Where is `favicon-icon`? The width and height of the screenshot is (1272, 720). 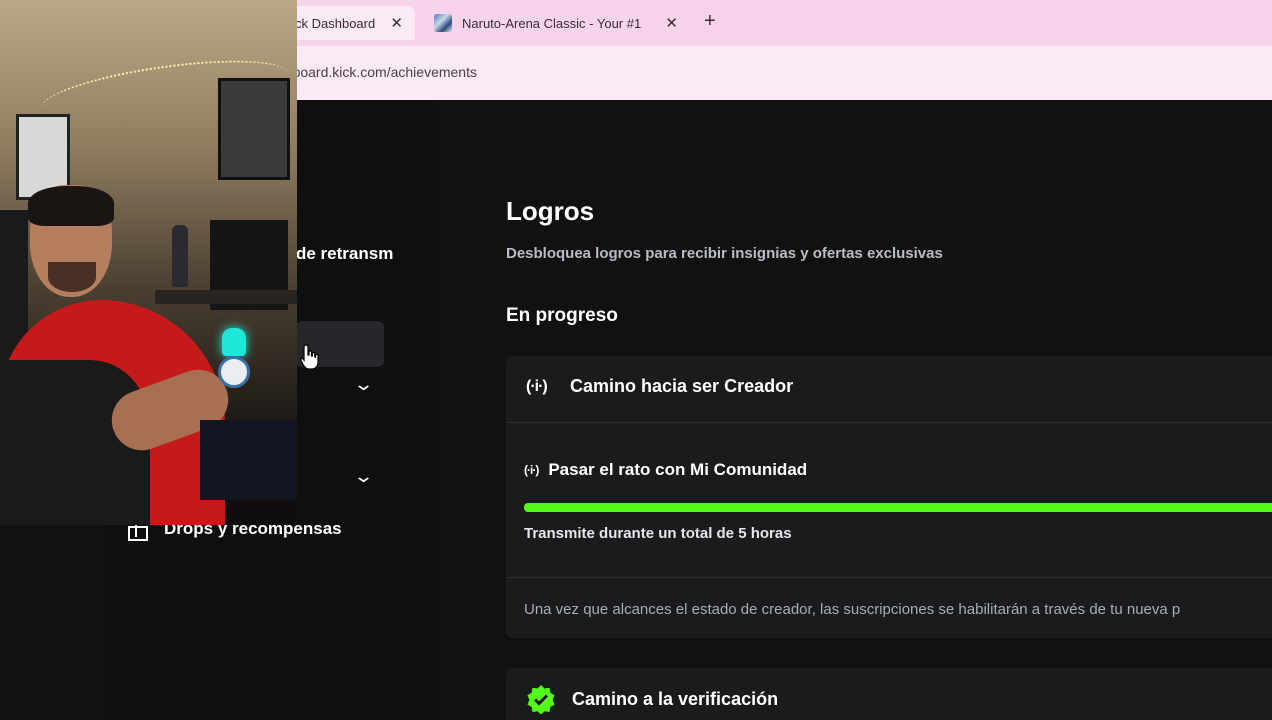
favicon-icon is located at coordinates (443, 23).